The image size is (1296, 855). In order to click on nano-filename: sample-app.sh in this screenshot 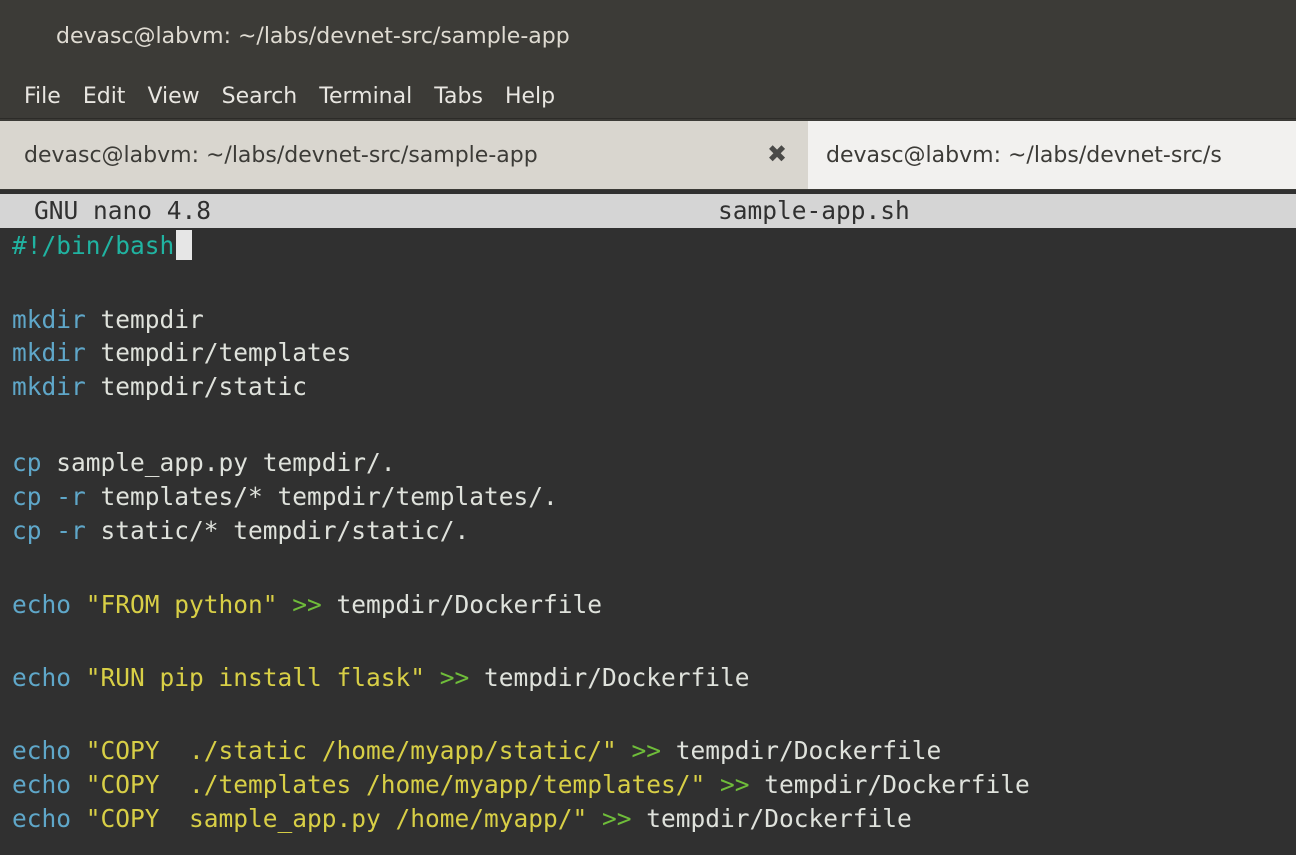, I will do `click(814, 210)`.